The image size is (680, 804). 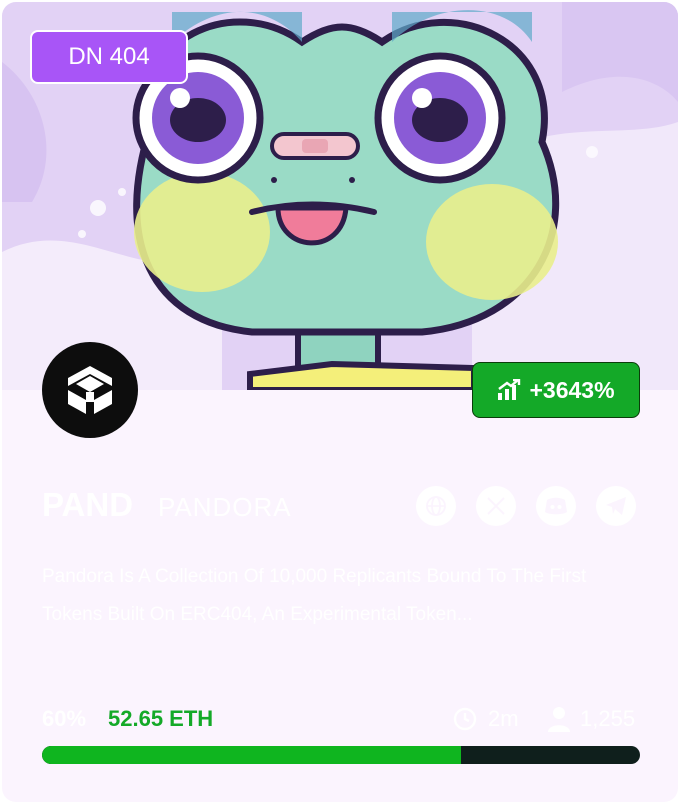 I want to click on website-link, so click(x=436, y=506).